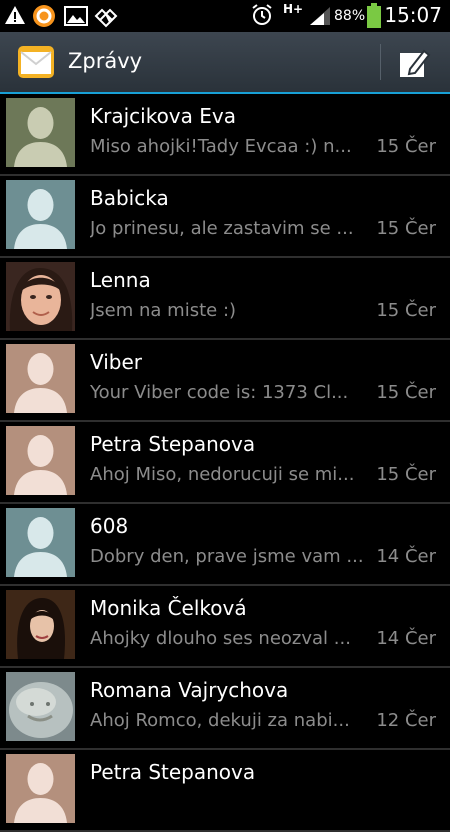 The image size is (450, 832). I want to click on thread-row: 608 Dobry den, prave jsme vam ... 14 Čer, so click(225, 545).